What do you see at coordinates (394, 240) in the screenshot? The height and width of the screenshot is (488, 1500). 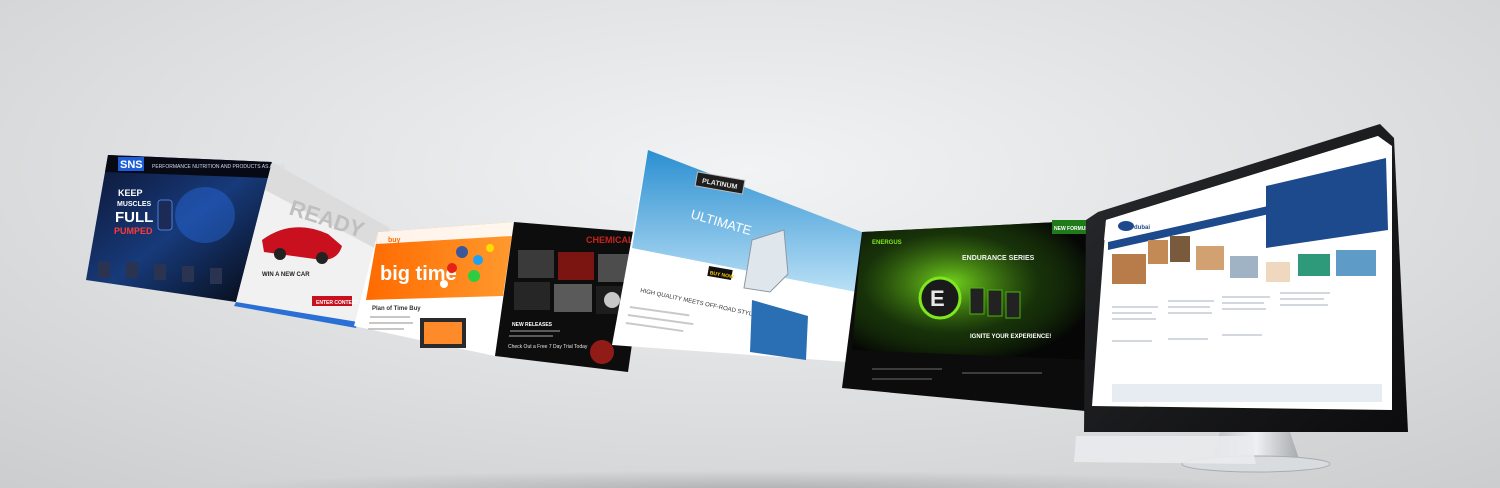 I see `bigtime-logo: buy` at bounding box center [394, 240].